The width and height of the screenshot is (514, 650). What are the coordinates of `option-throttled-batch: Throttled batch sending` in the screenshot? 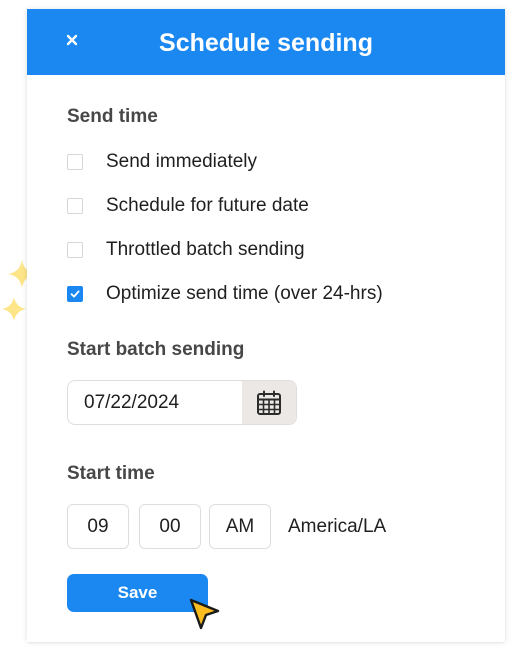 It's located at (186, 250).